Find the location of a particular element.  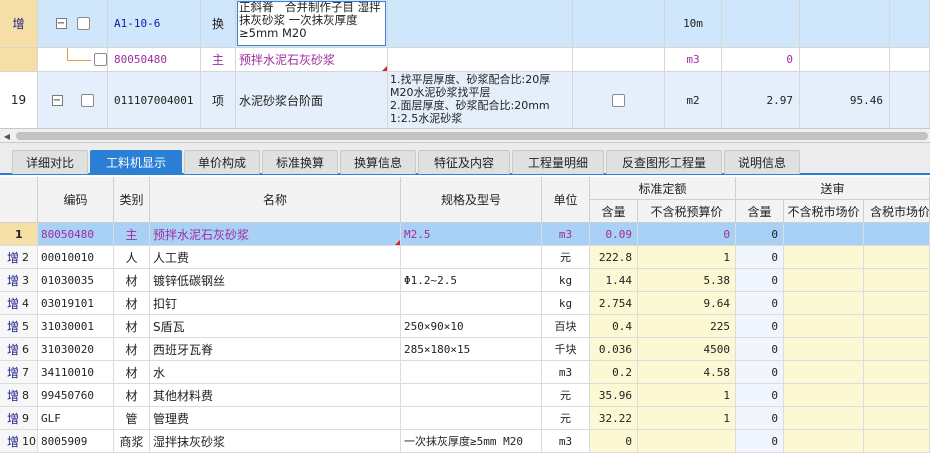

cell-std-budget-price is located at coordinates (687, 441).